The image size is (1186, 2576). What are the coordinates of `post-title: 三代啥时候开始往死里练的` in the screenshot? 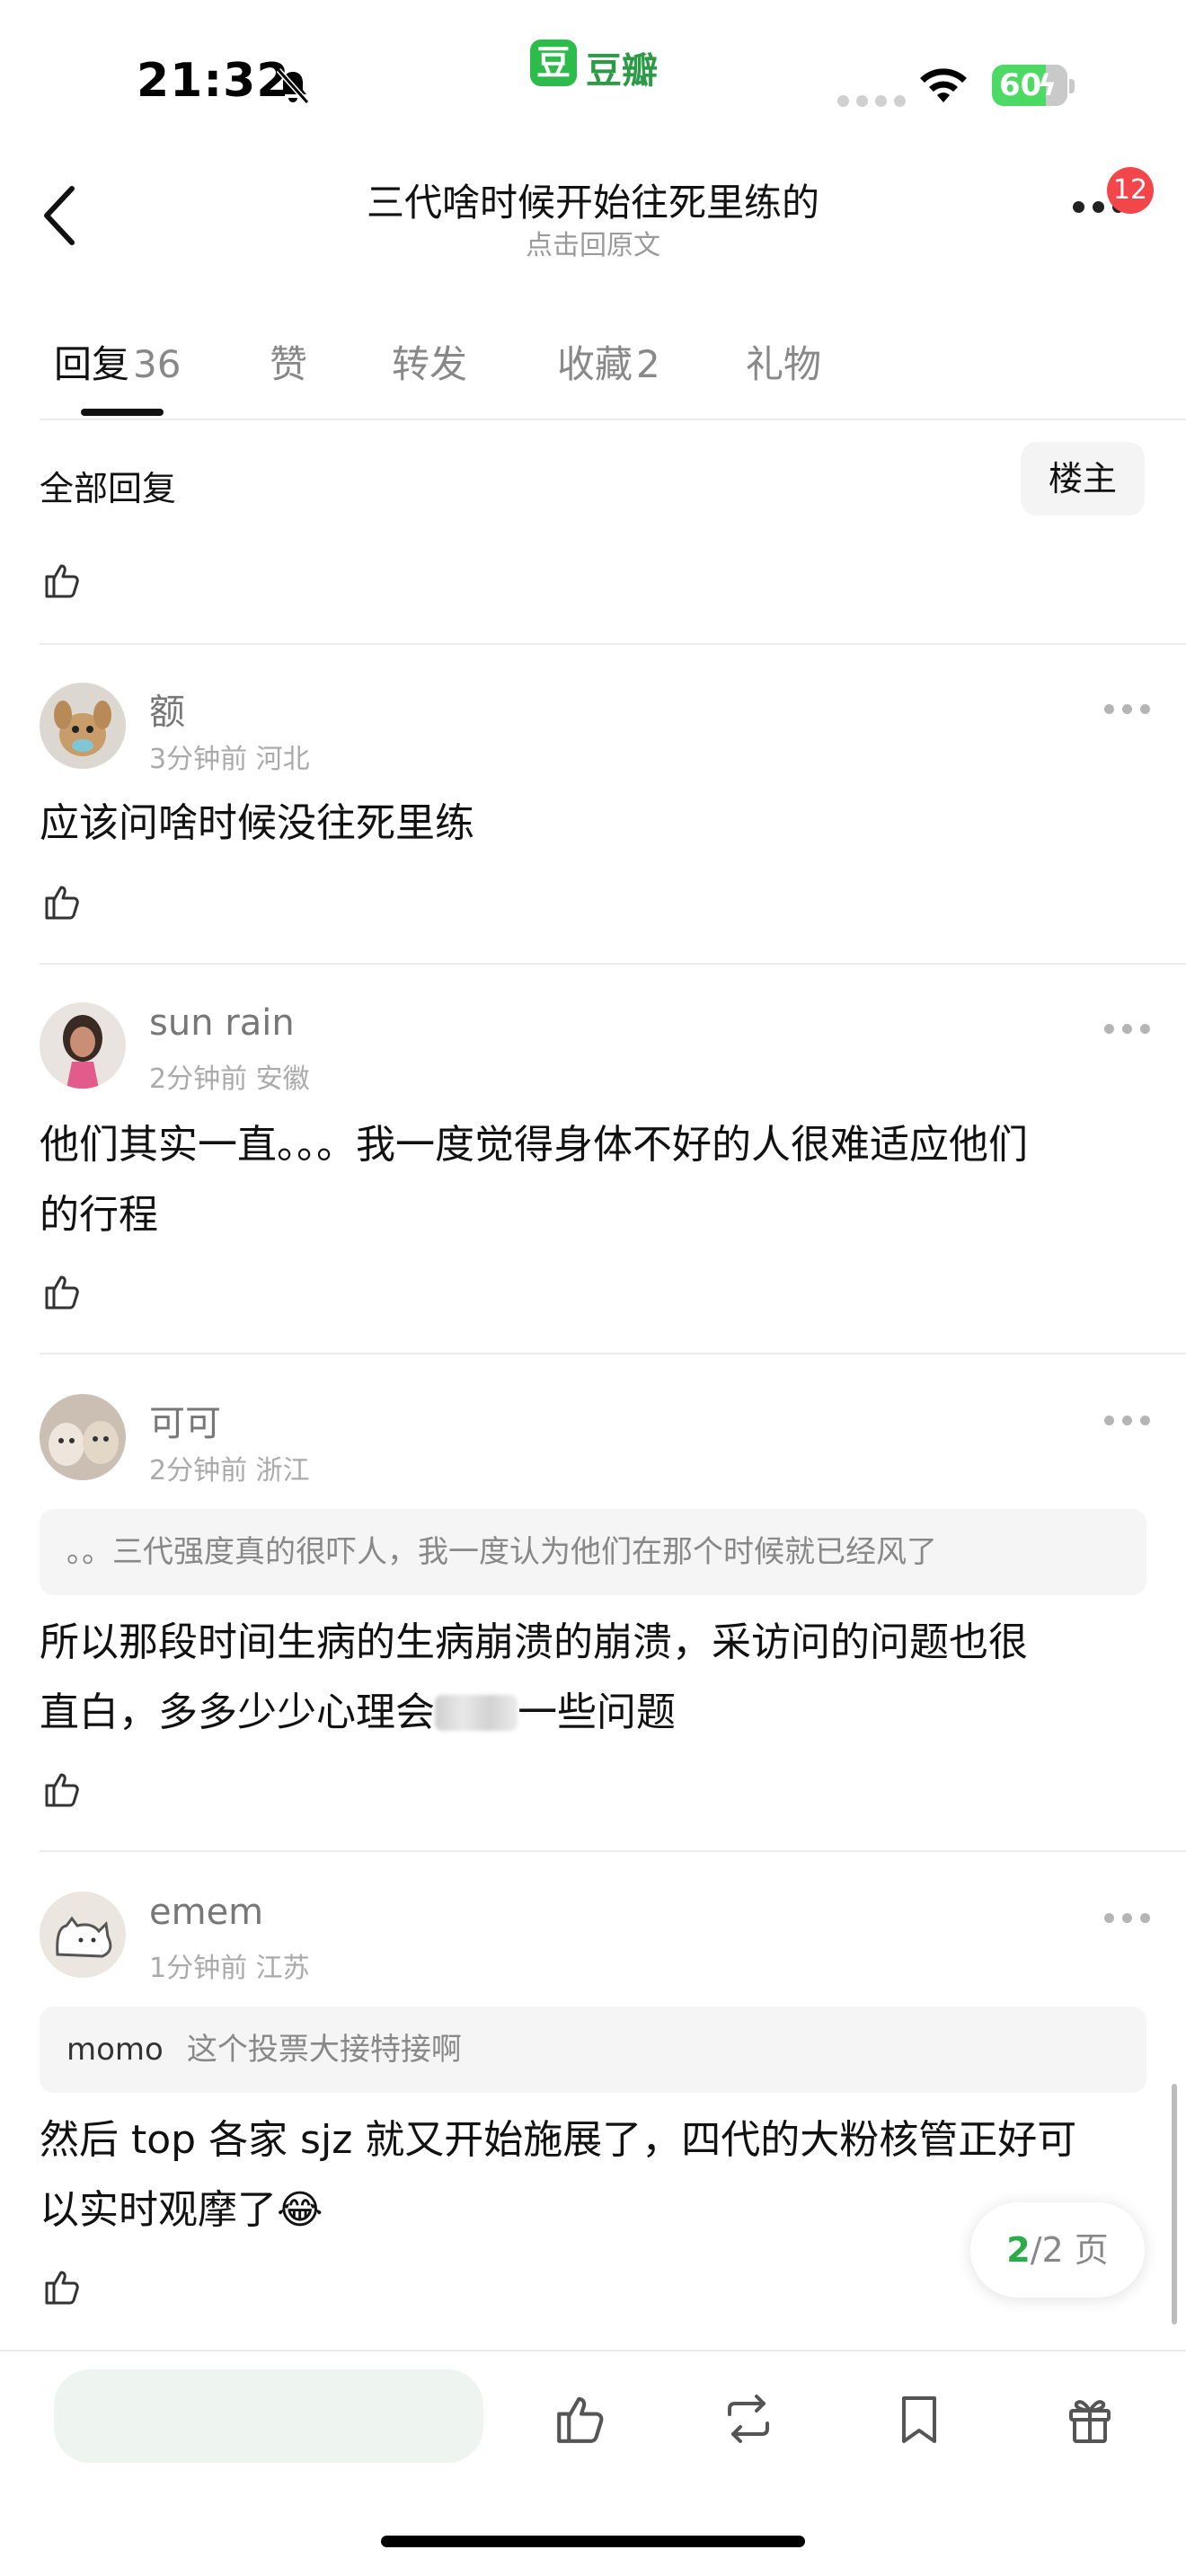 It's located at (593, 199).